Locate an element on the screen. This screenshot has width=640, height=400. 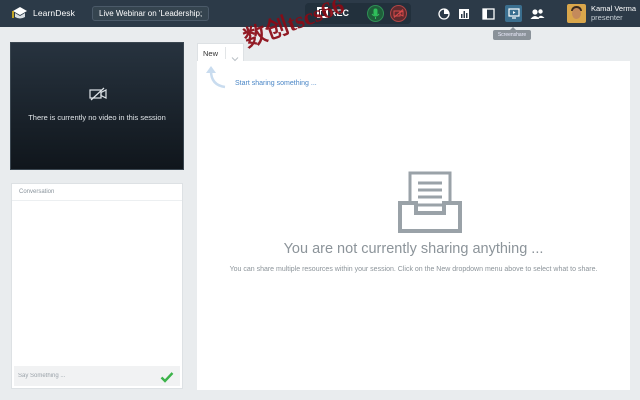
checkmark-icon is located at coordinates (167, 377).